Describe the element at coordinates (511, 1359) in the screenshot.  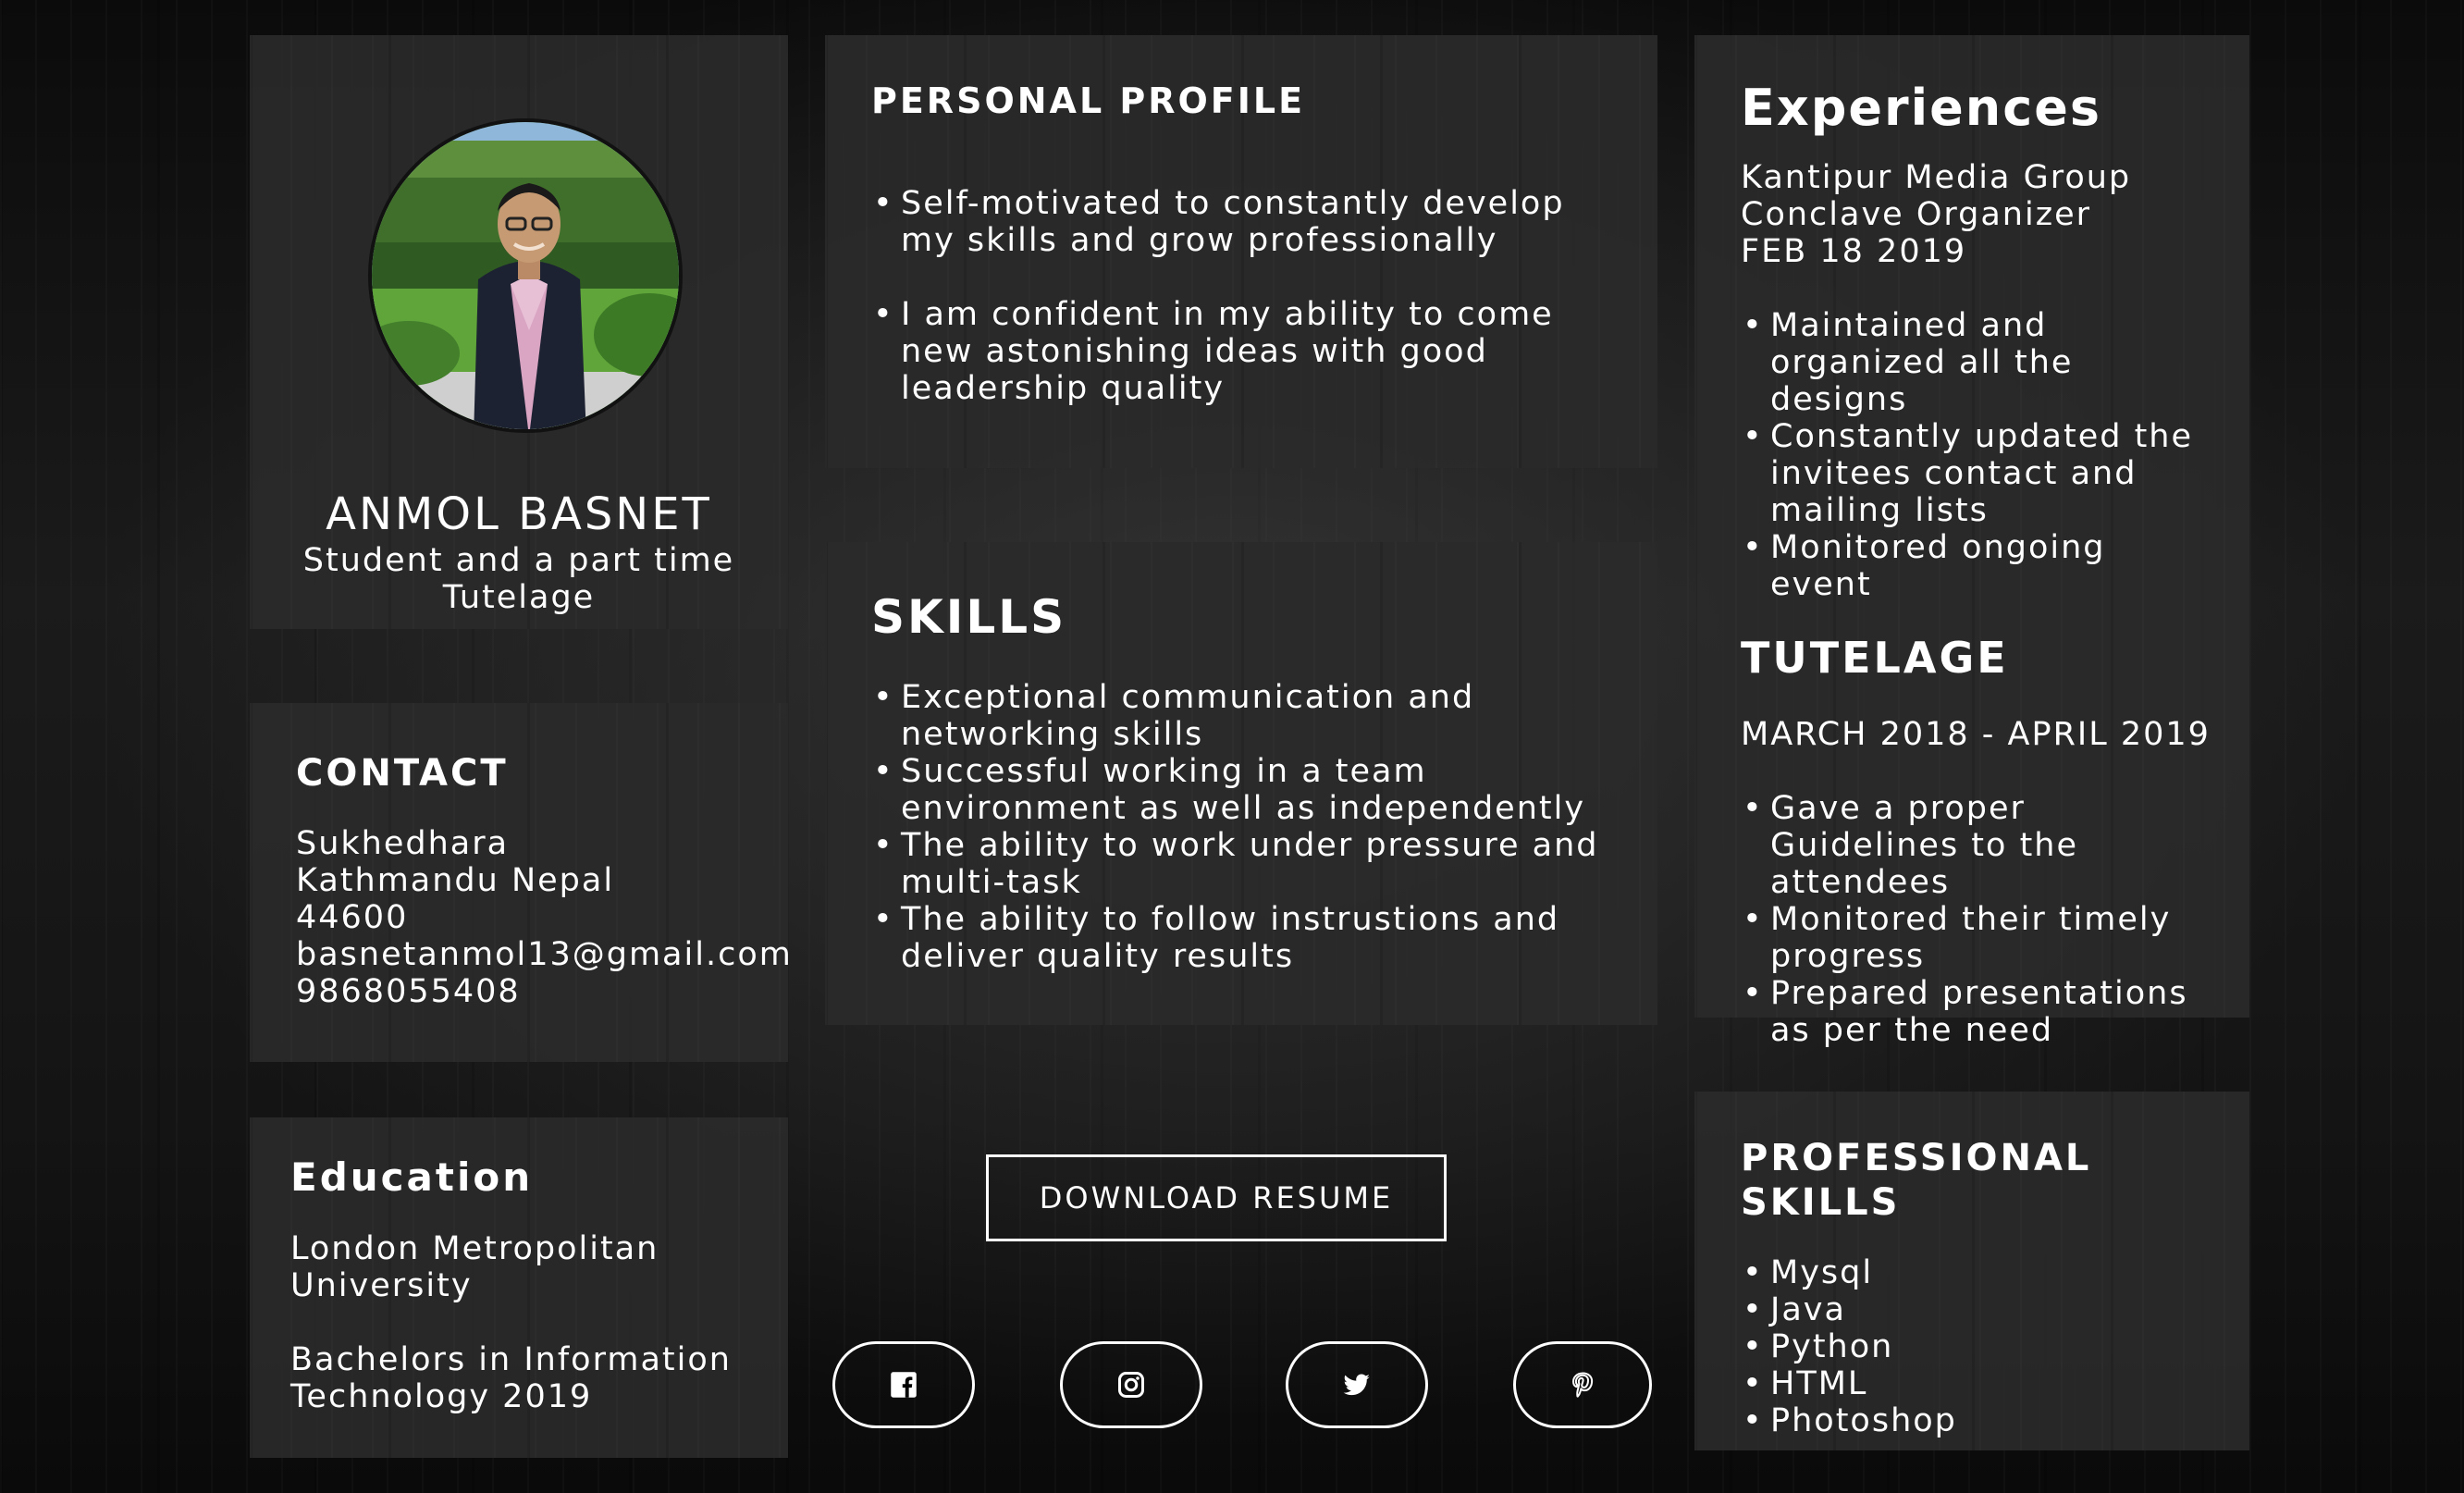
I see `education-degree-line: Bachelors in Information` at that location.